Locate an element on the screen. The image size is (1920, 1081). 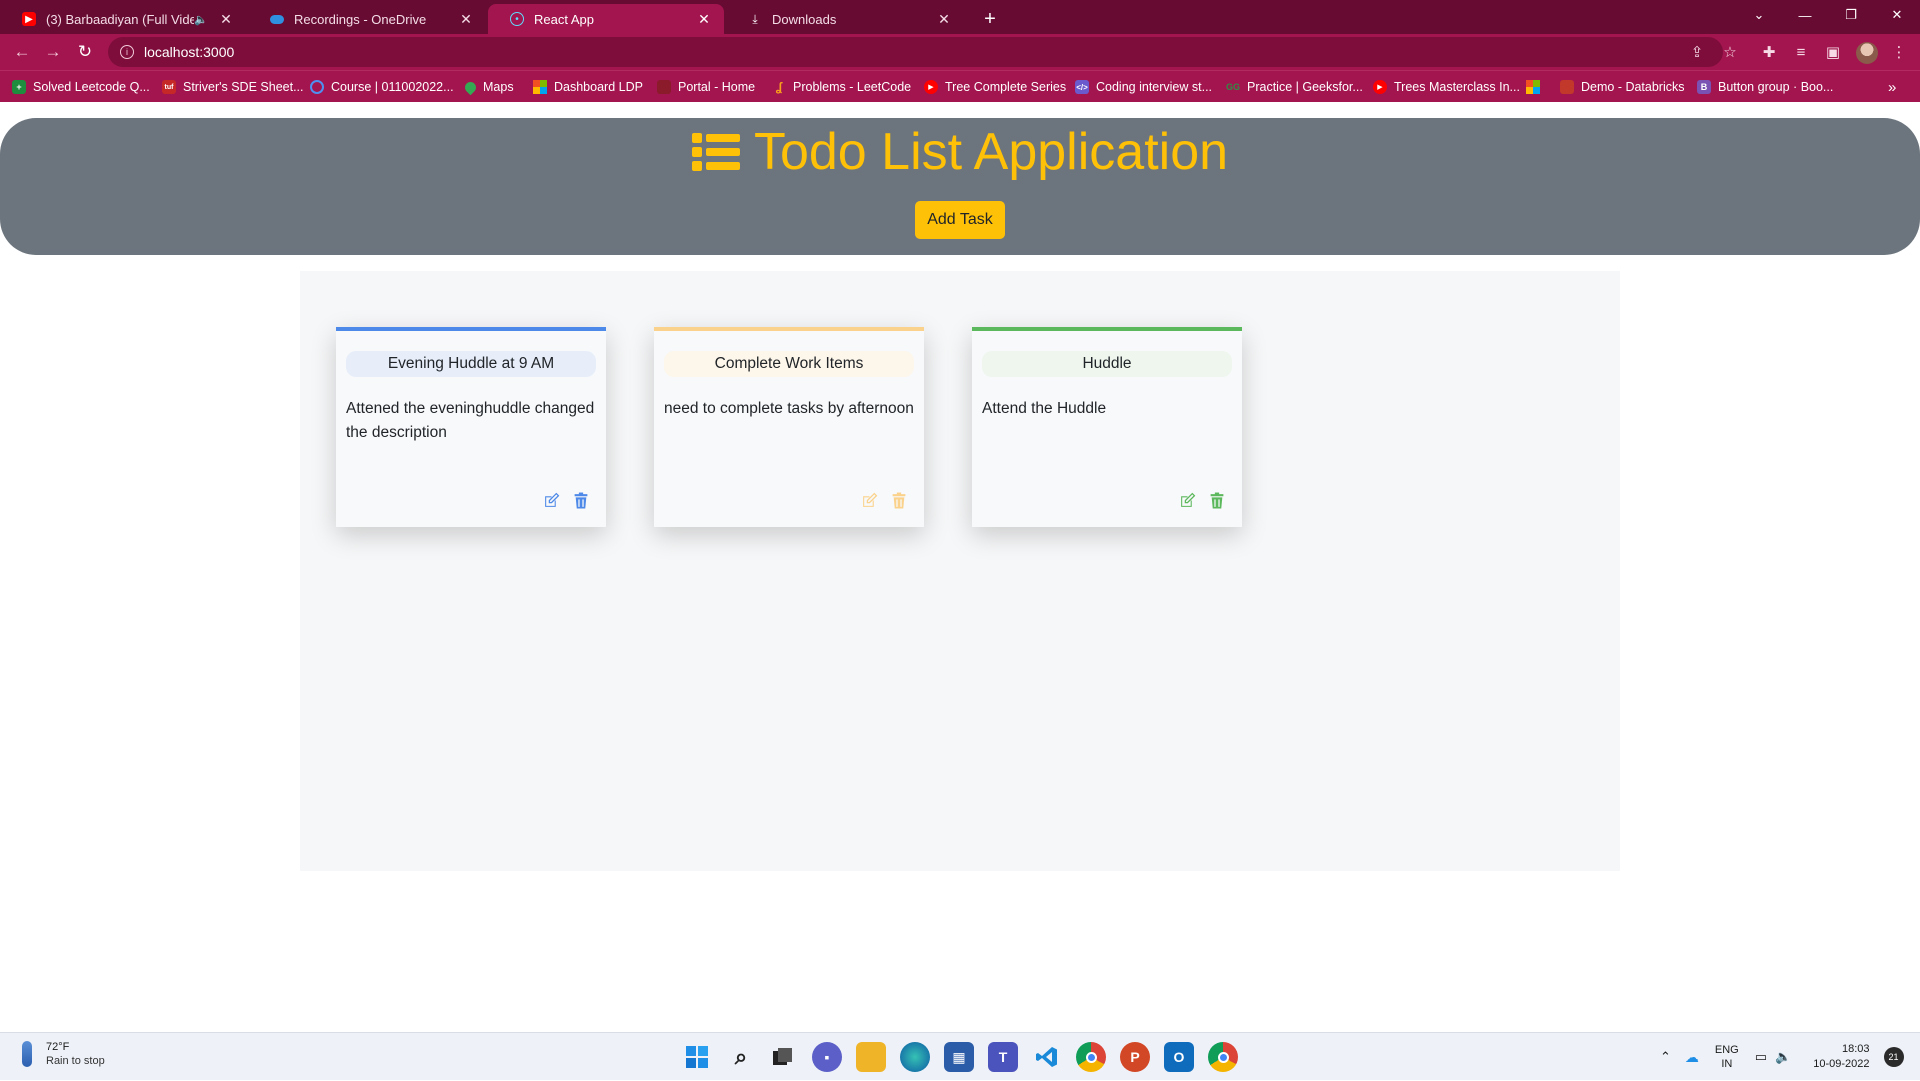
teams-icon: T is located at coordinates (1003, 1057).